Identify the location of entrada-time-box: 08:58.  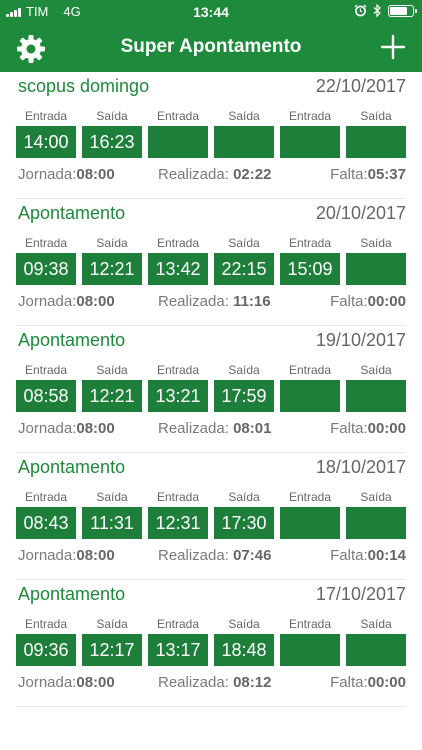
(46, 396).